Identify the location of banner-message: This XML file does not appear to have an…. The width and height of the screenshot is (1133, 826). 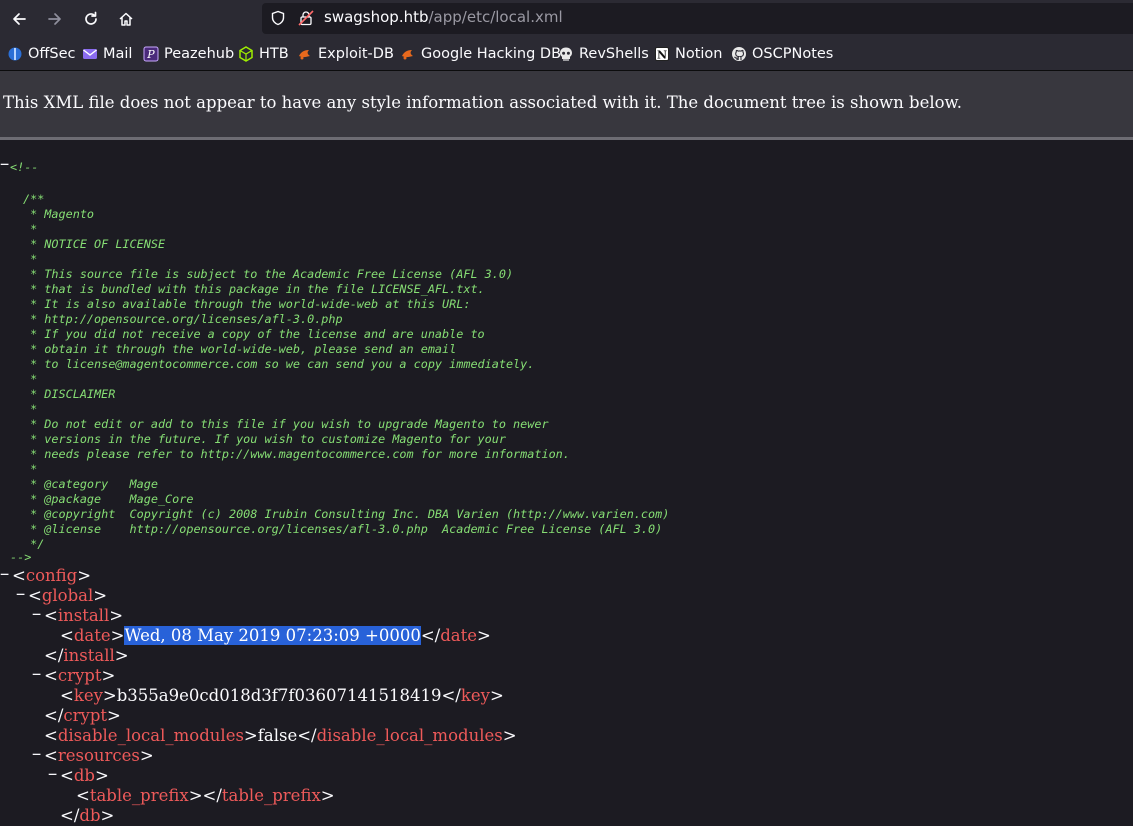
(482, 102).